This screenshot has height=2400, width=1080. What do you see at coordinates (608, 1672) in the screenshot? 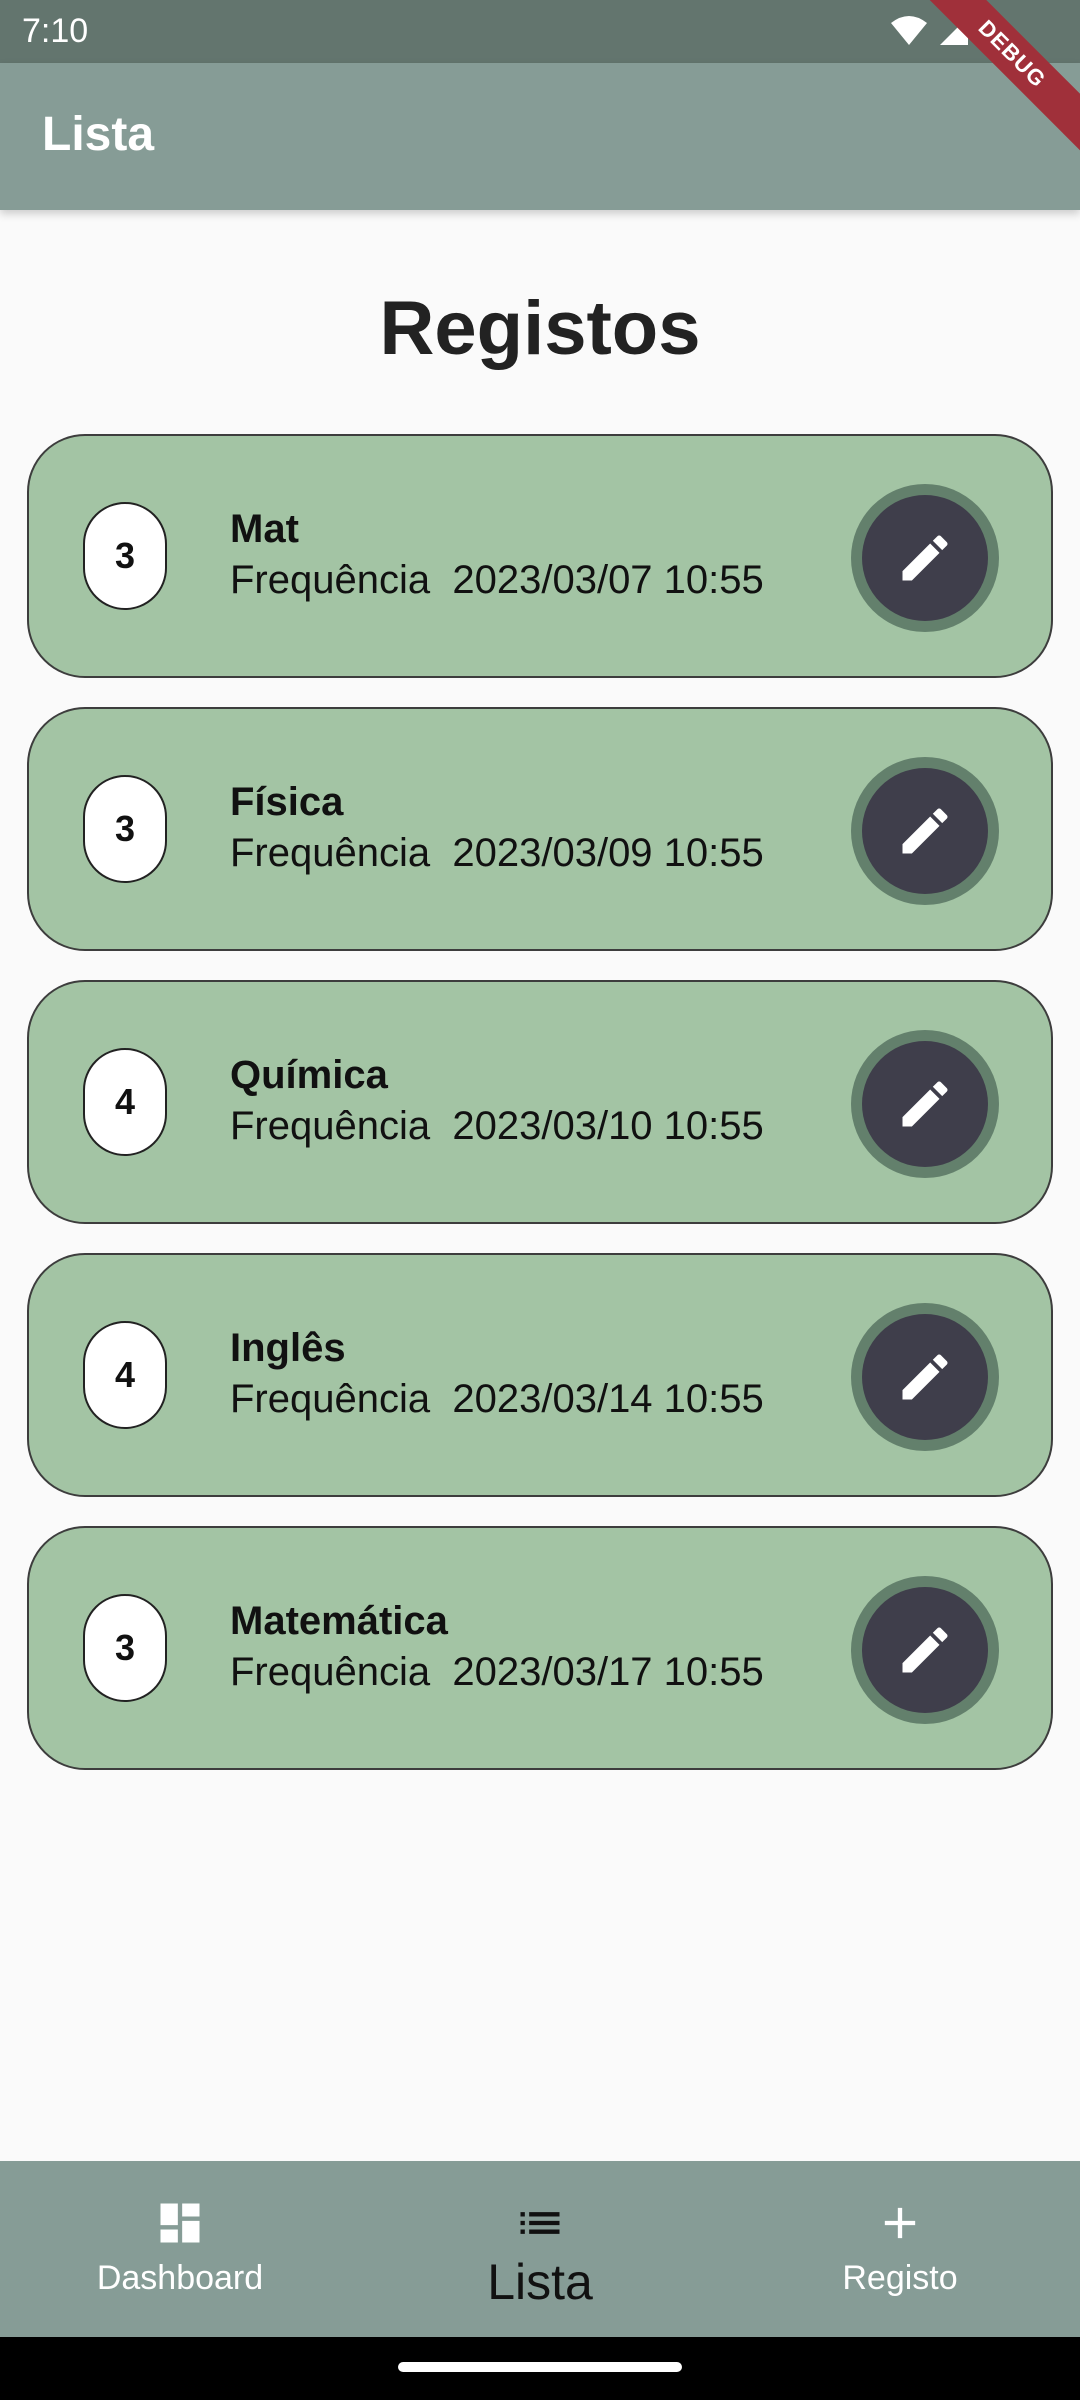
I see `record-datetime: 2023/03/17 10:55` at bounding box center [608, 1672].